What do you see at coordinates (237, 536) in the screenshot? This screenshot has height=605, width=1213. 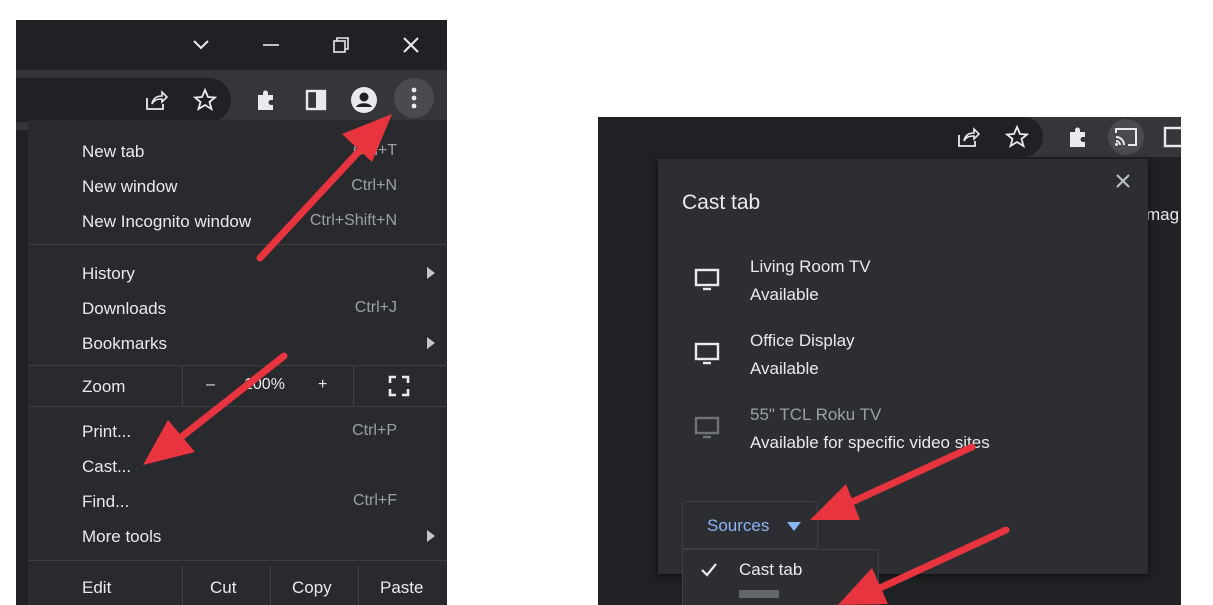 I see `menu-item-more-tools: More tools` at bounding box center [237, 536].